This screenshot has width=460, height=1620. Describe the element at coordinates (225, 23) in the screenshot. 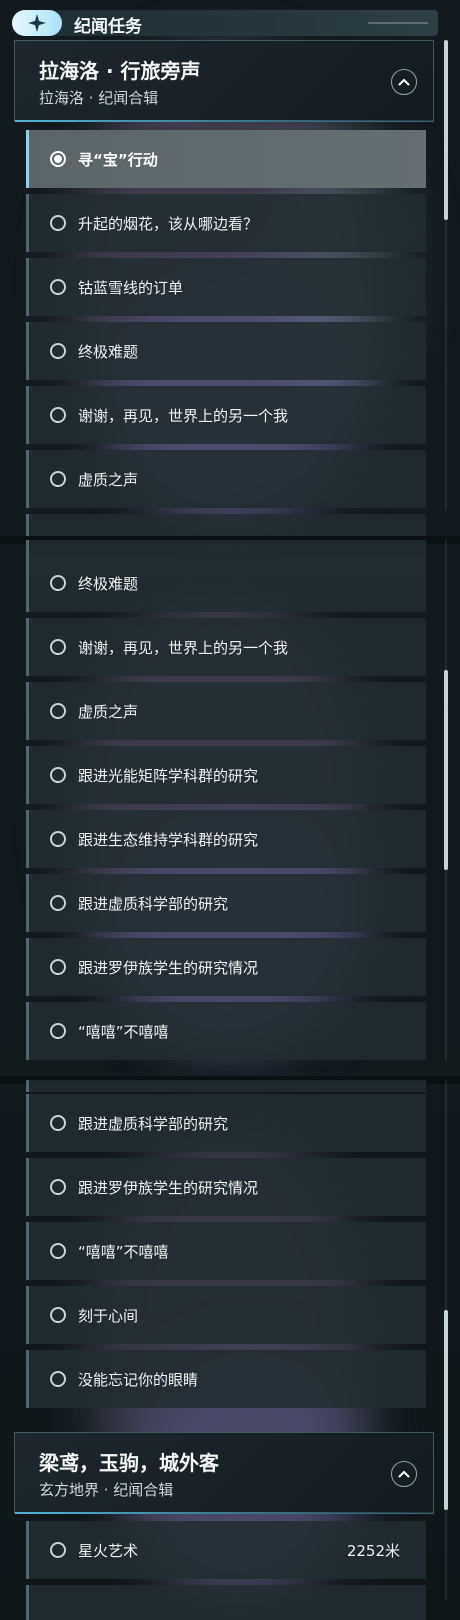

I see `quest-category-bar: 纪闻任务` at that location.